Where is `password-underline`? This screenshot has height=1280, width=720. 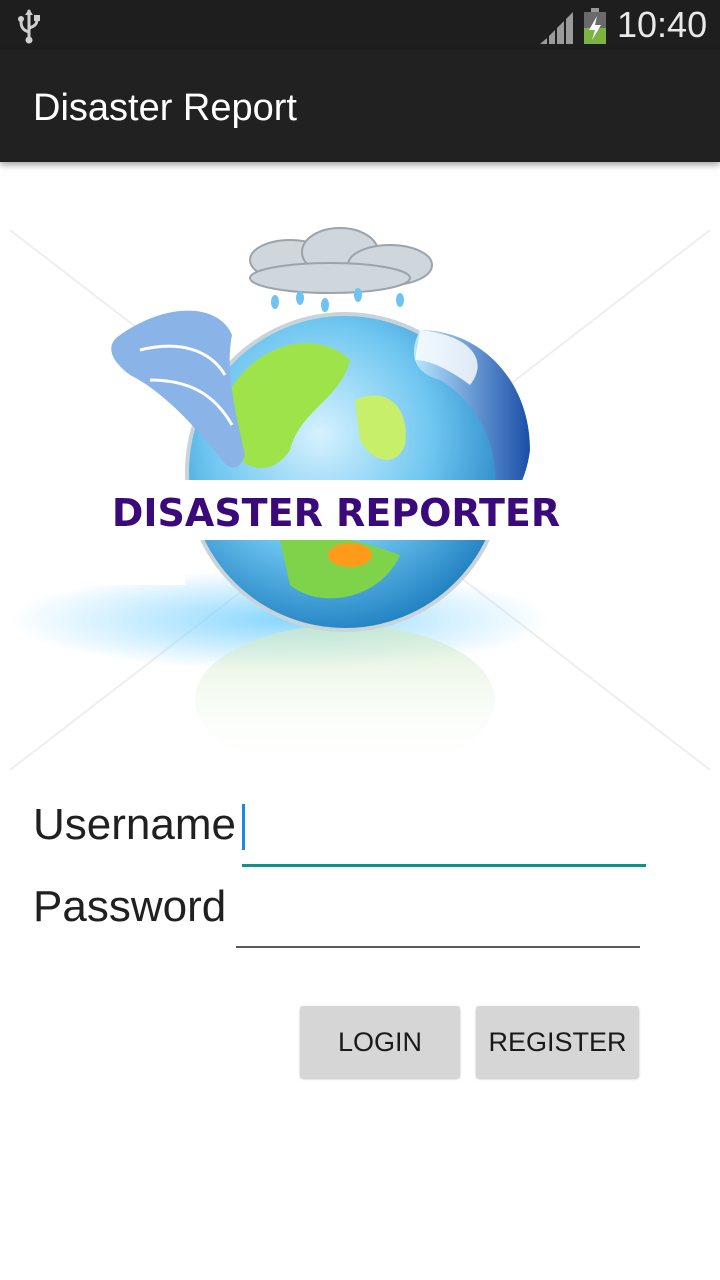
password-underline is located at coordinates (438, 947).